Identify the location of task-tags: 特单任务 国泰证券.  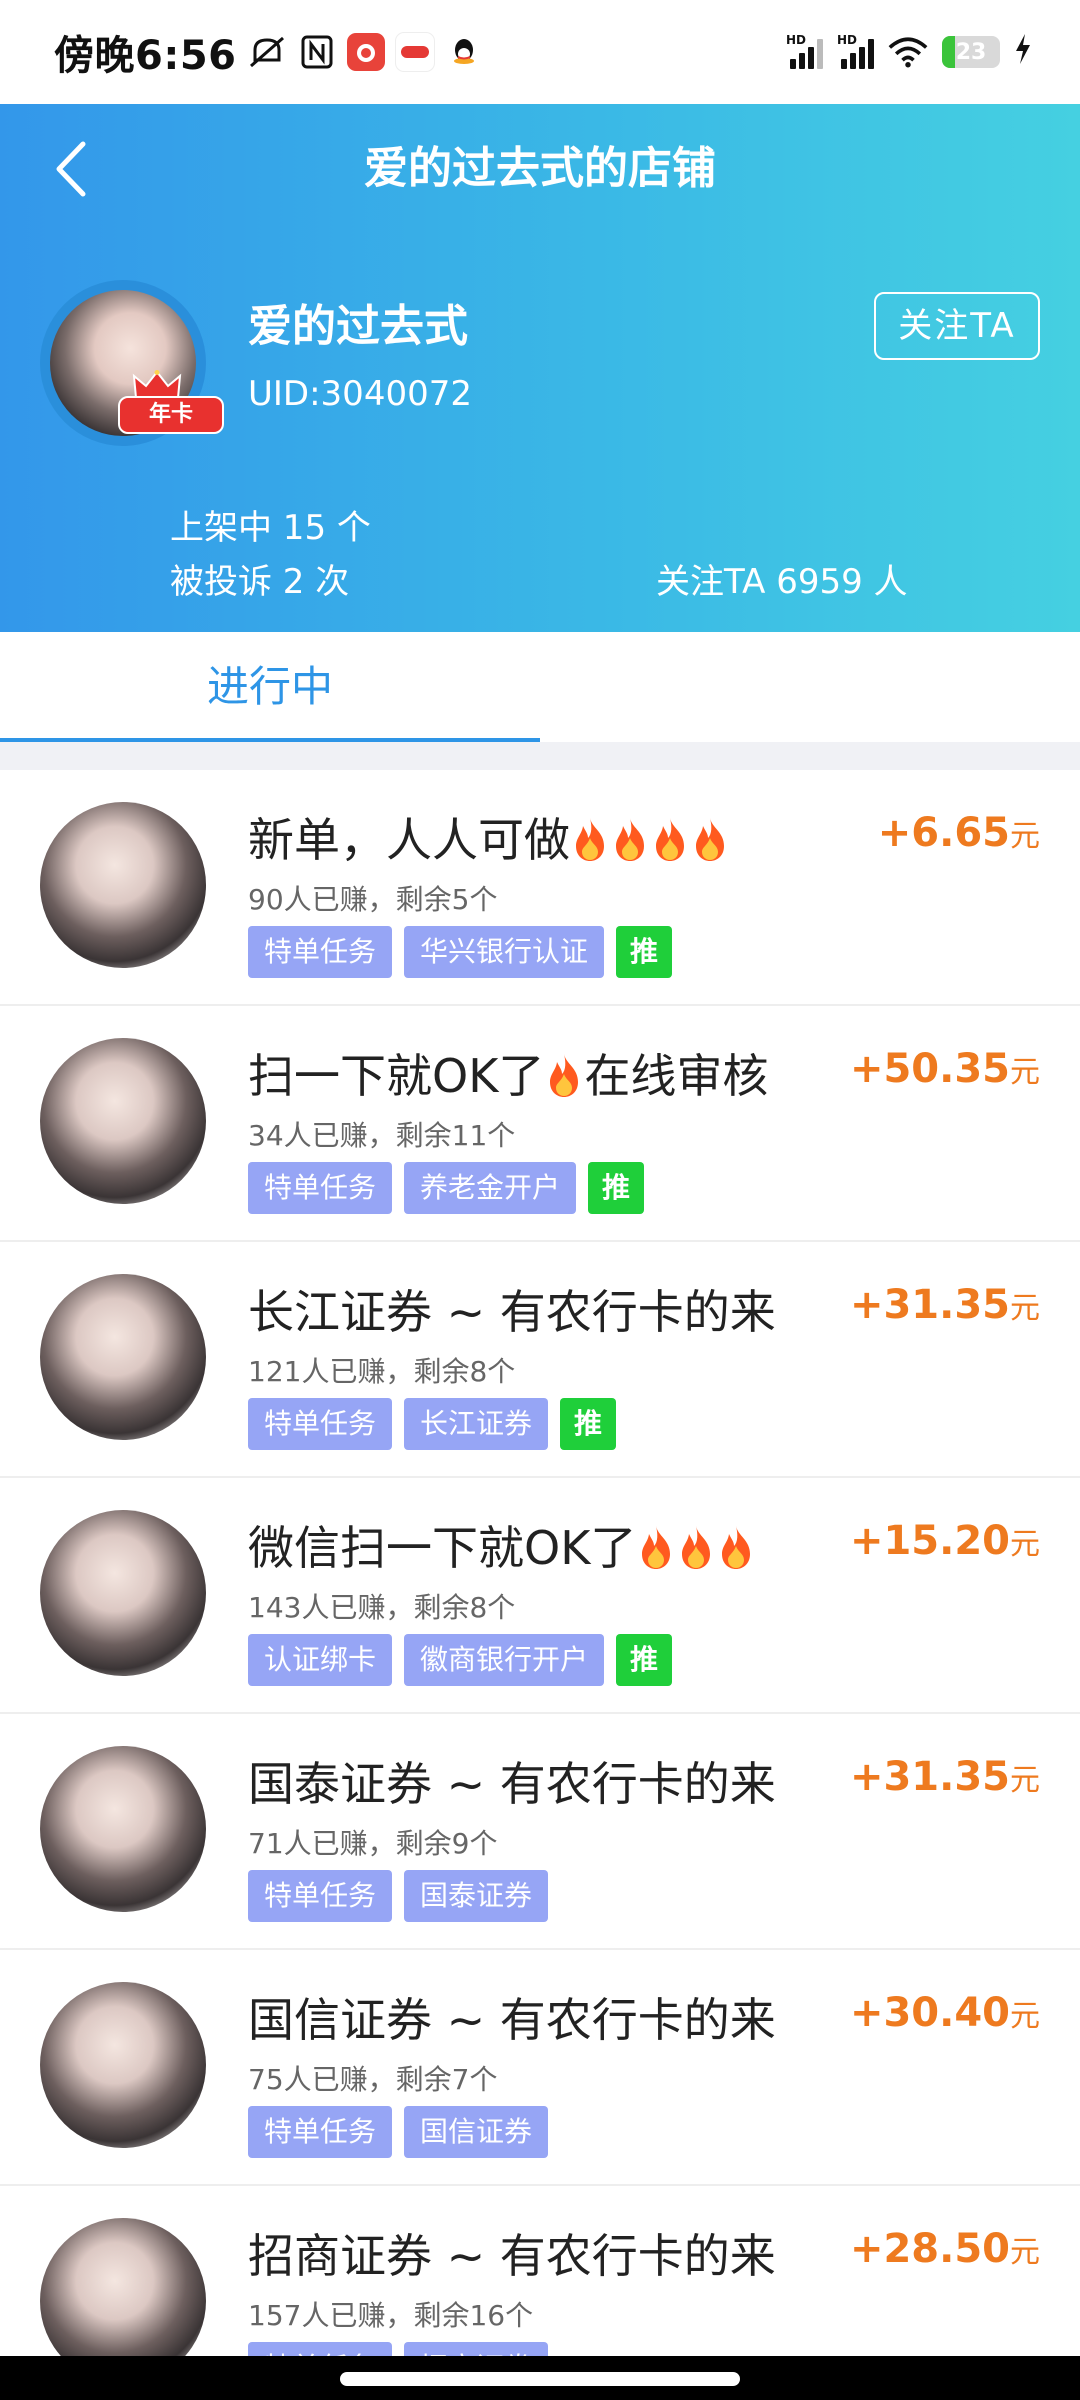
(398, 1896).